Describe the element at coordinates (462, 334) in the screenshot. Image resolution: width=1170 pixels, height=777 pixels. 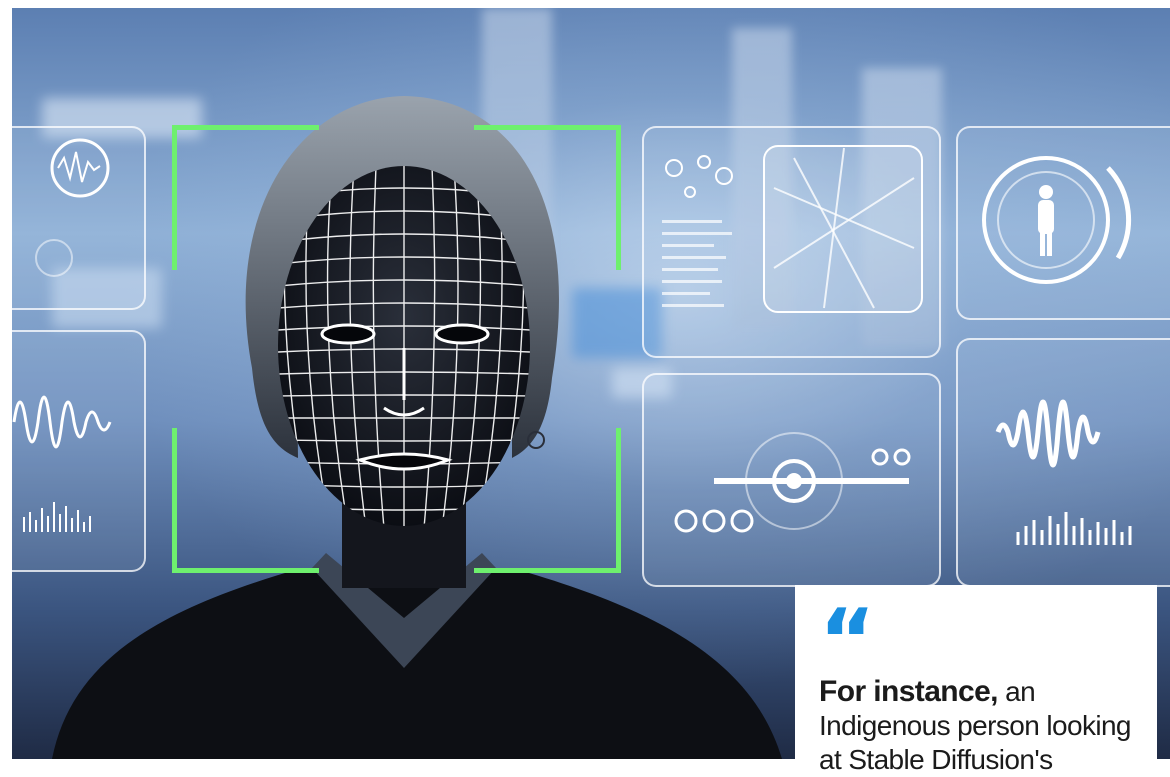
I see `right-eye` at that location.